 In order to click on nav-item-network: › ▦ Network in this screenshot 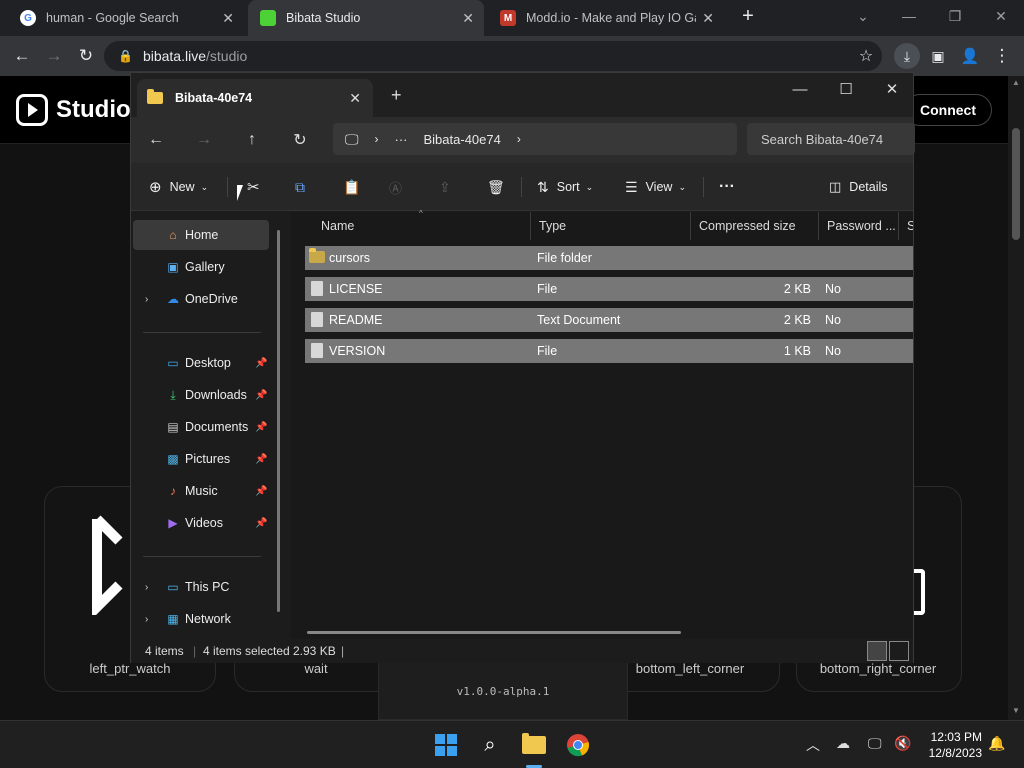, I will do `click(201, 619)`.